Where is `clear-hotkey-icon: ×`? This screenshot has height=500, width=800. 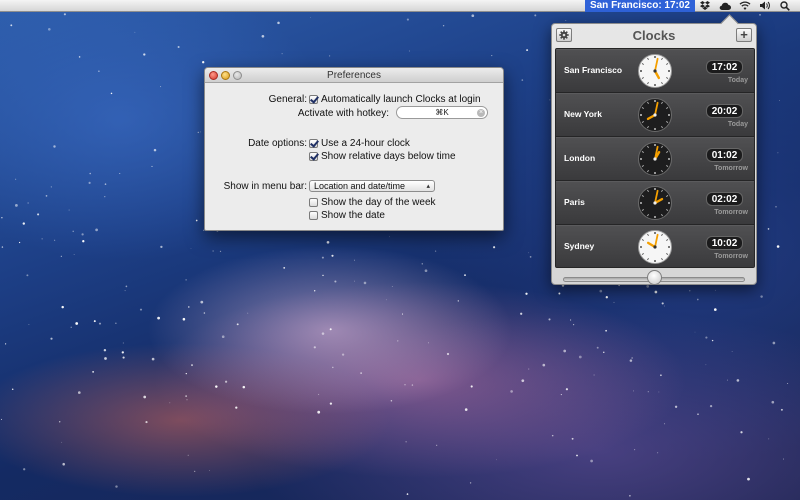
clear-hotkey-icon: × is located at coordinates (481, 113).